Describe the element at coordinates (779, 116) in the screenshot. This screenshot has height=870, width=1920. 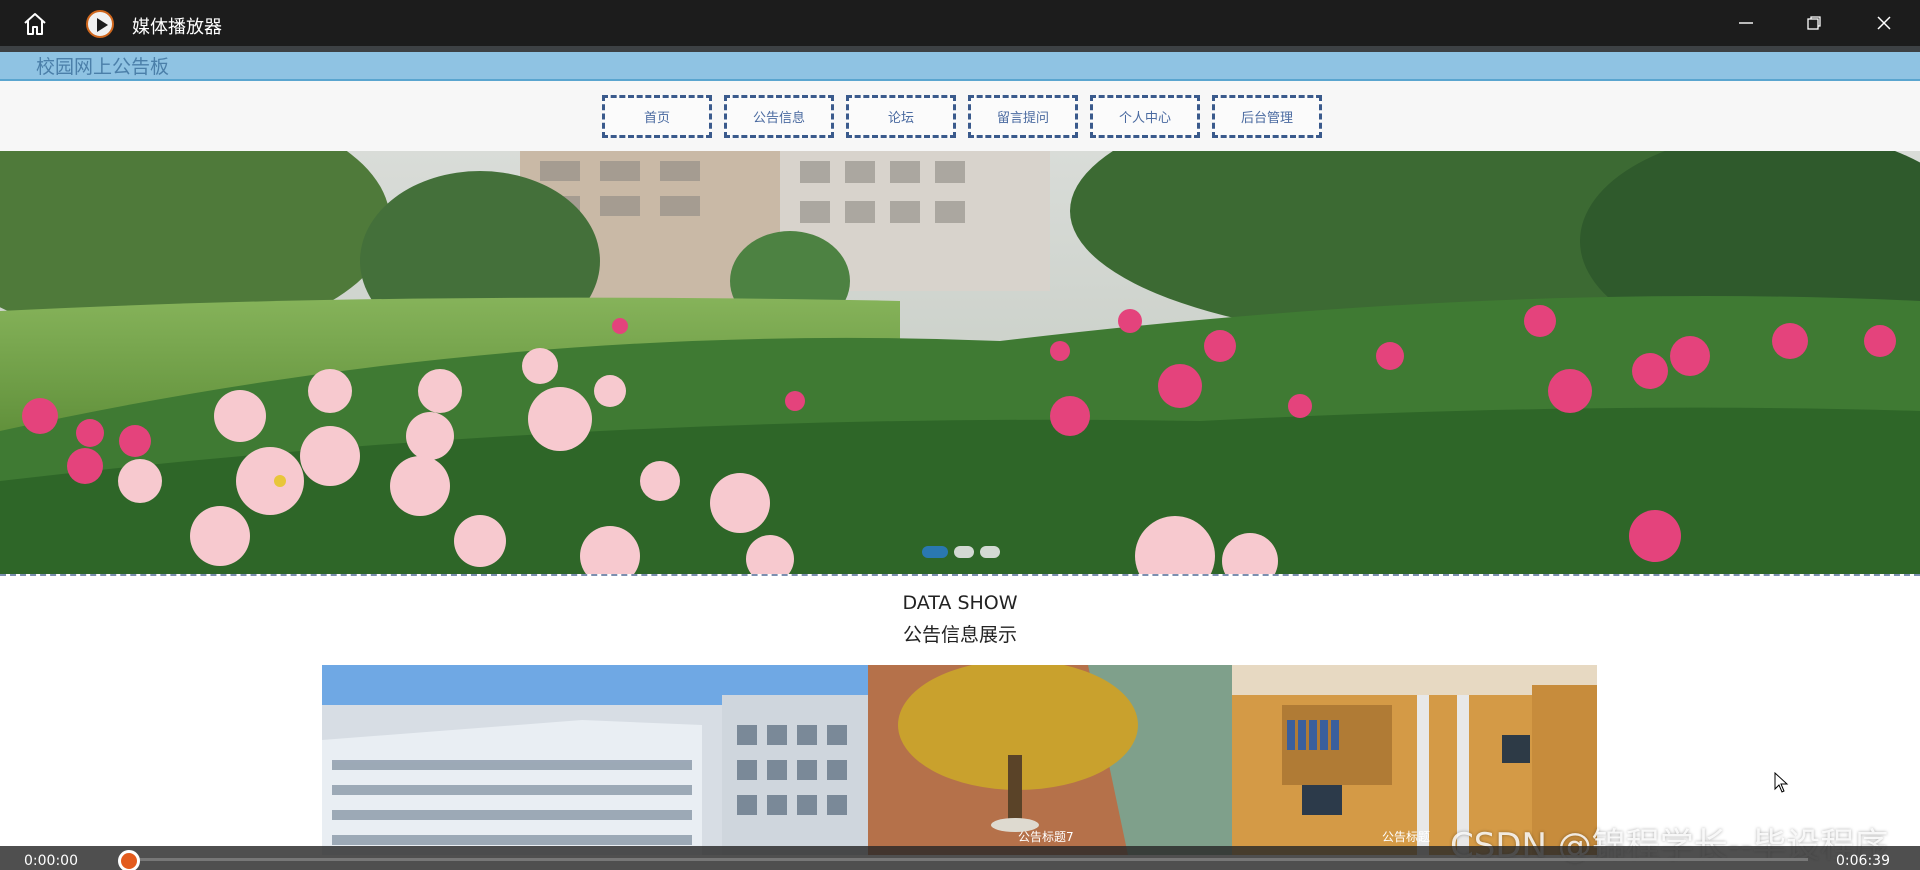
I see `nav-announcements: 公告信息` at that location.